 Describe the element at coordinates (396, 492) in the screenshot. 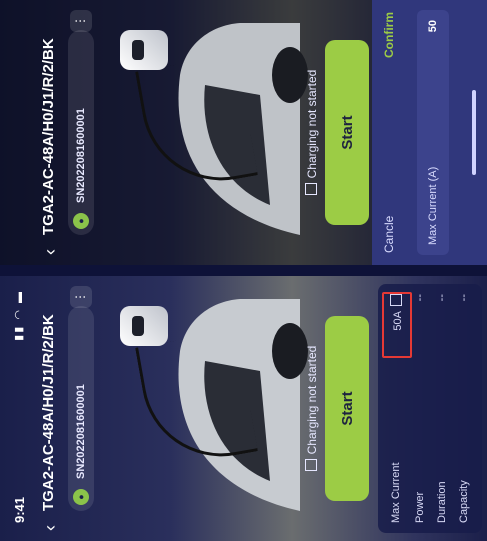

I see `param-label: Max Current` at that location.